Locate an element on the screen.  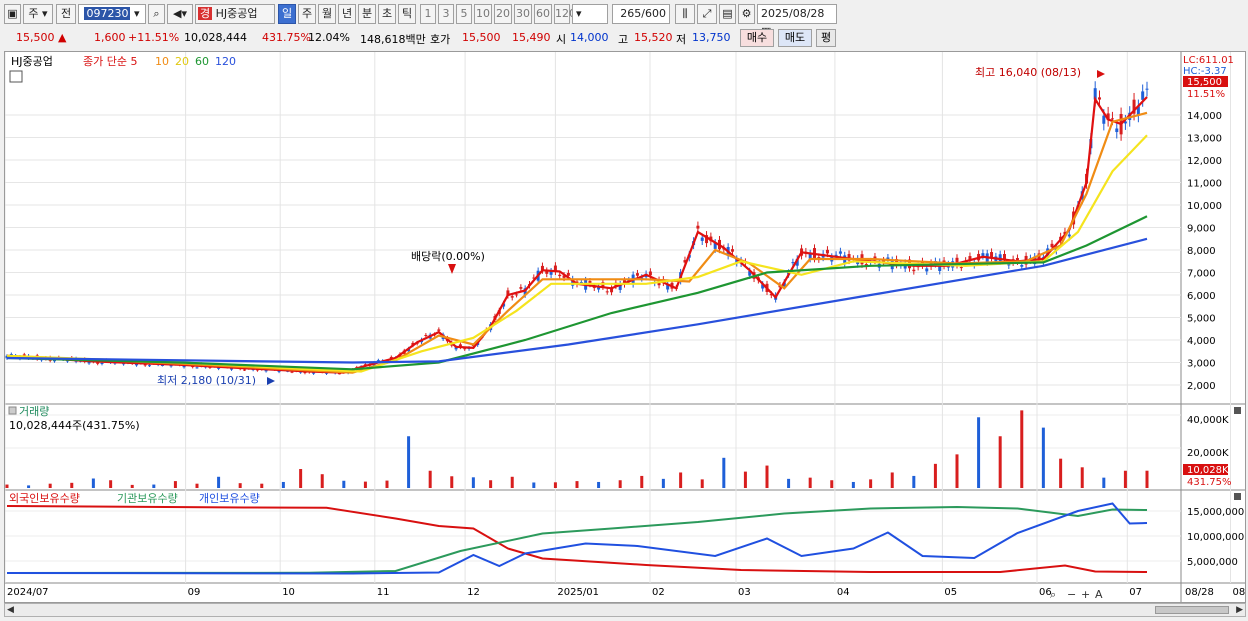
scroll-thumb is located at coordinates (1192, 610).